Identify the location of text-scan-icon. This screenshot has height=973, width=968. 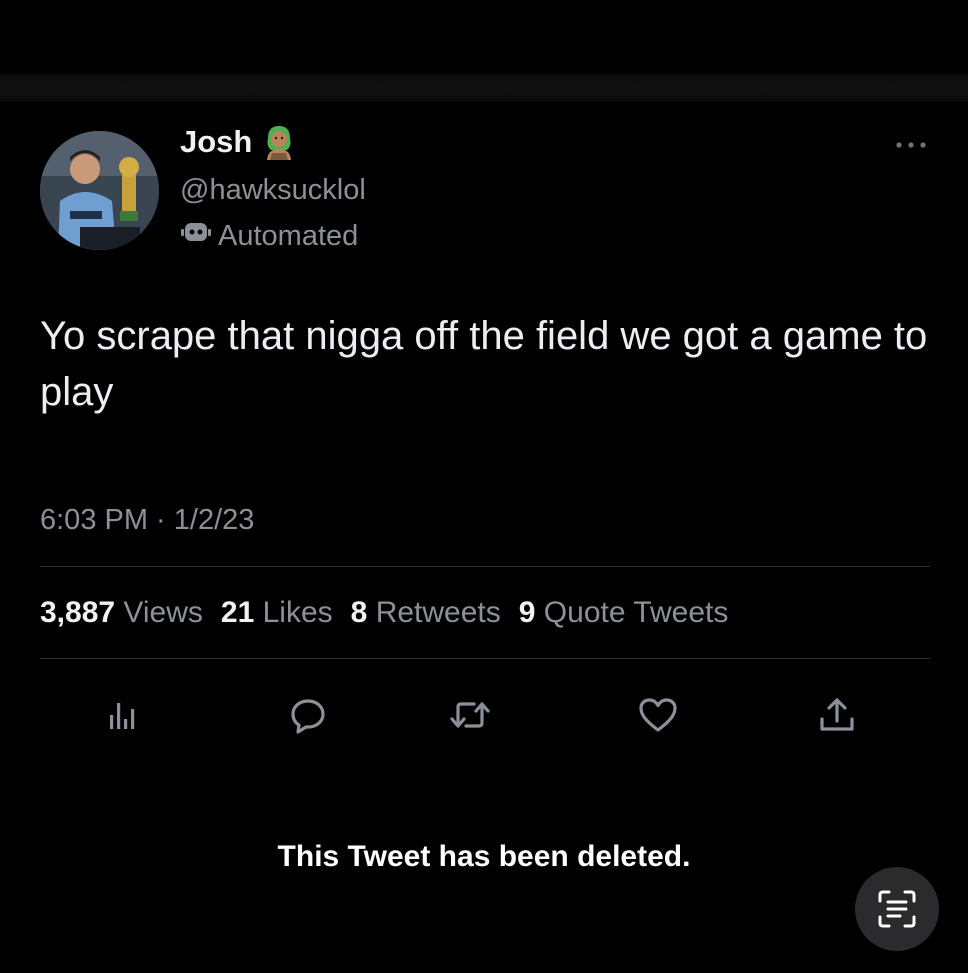
(897, 909).